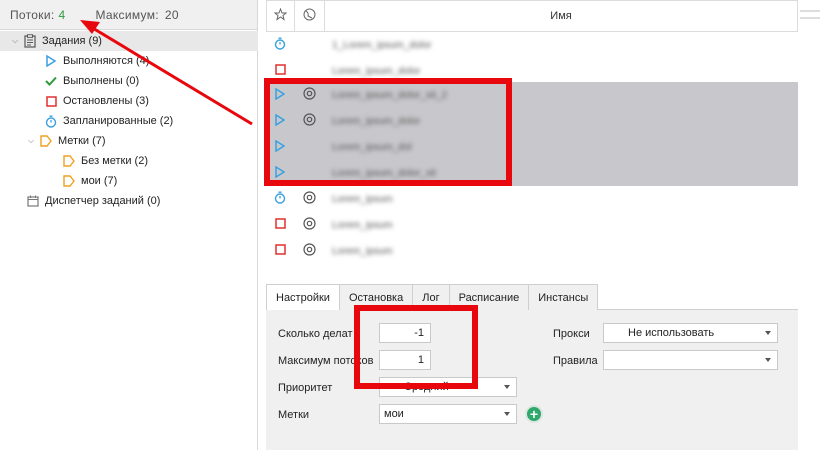  I want to click on tree-item-labels: ⌵ Метки (7), so click(66, 141).